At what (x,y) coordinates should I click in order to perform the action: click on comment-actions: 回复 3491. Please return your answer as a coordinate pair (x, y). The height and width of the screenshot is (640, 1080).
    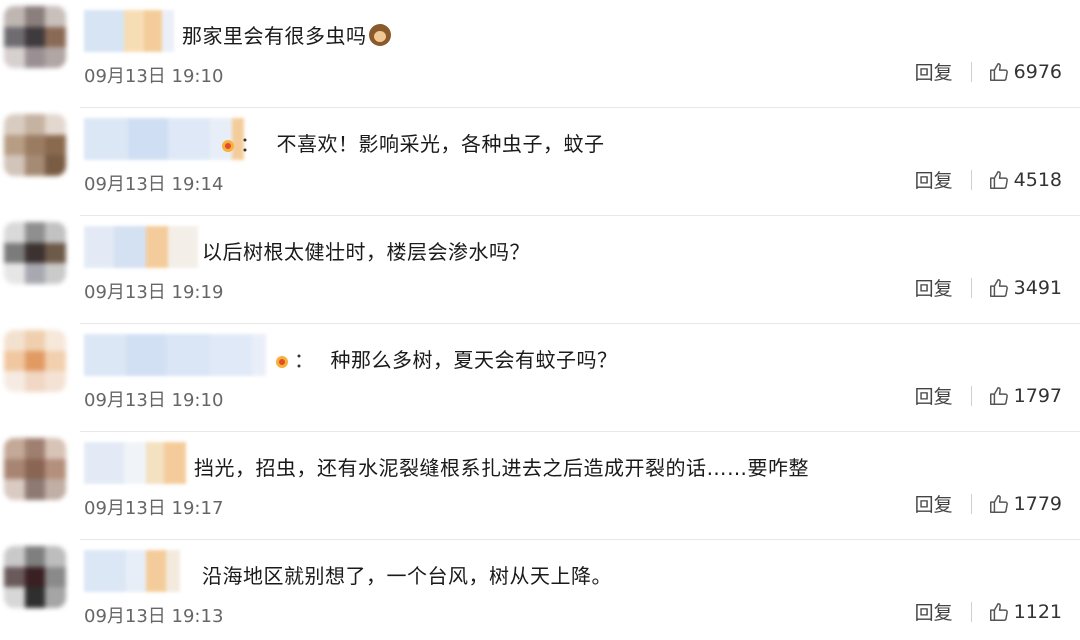
    Looking at the image, I should click on (988, 287).